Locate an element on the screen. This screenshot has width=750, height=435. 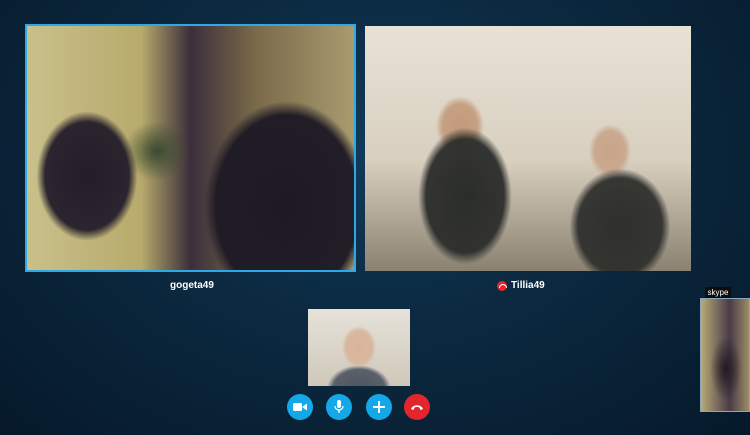
mute-microphone-button is located at coordinates (339, 407).